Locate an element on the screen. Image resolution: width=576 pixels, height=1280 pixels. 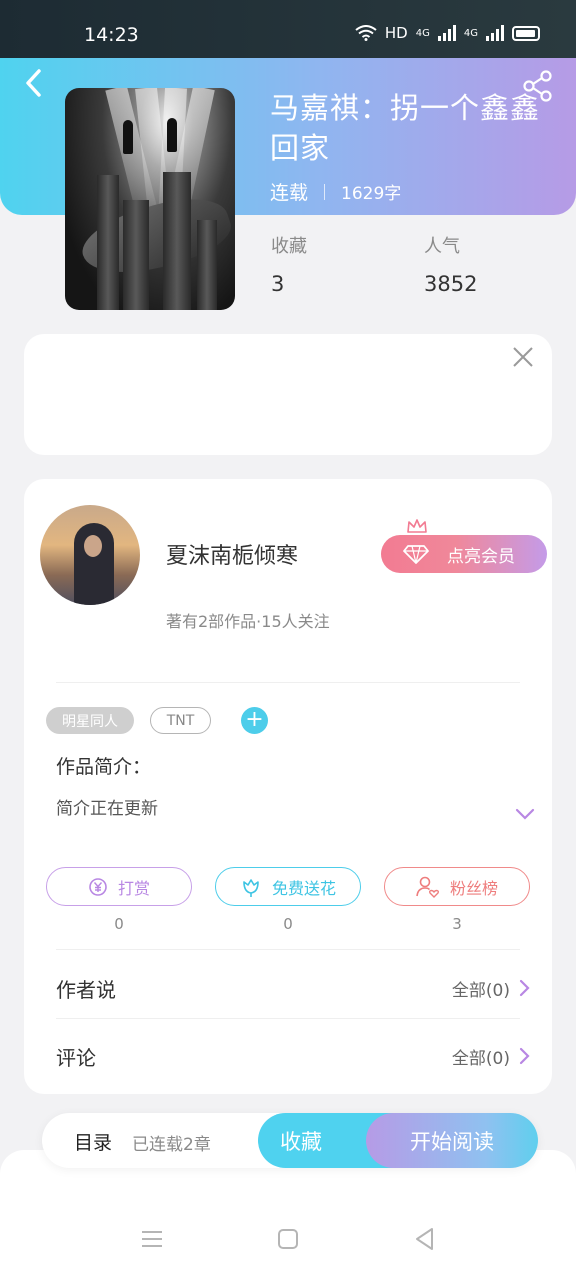
book-cover is located at coordinates (150, 199).